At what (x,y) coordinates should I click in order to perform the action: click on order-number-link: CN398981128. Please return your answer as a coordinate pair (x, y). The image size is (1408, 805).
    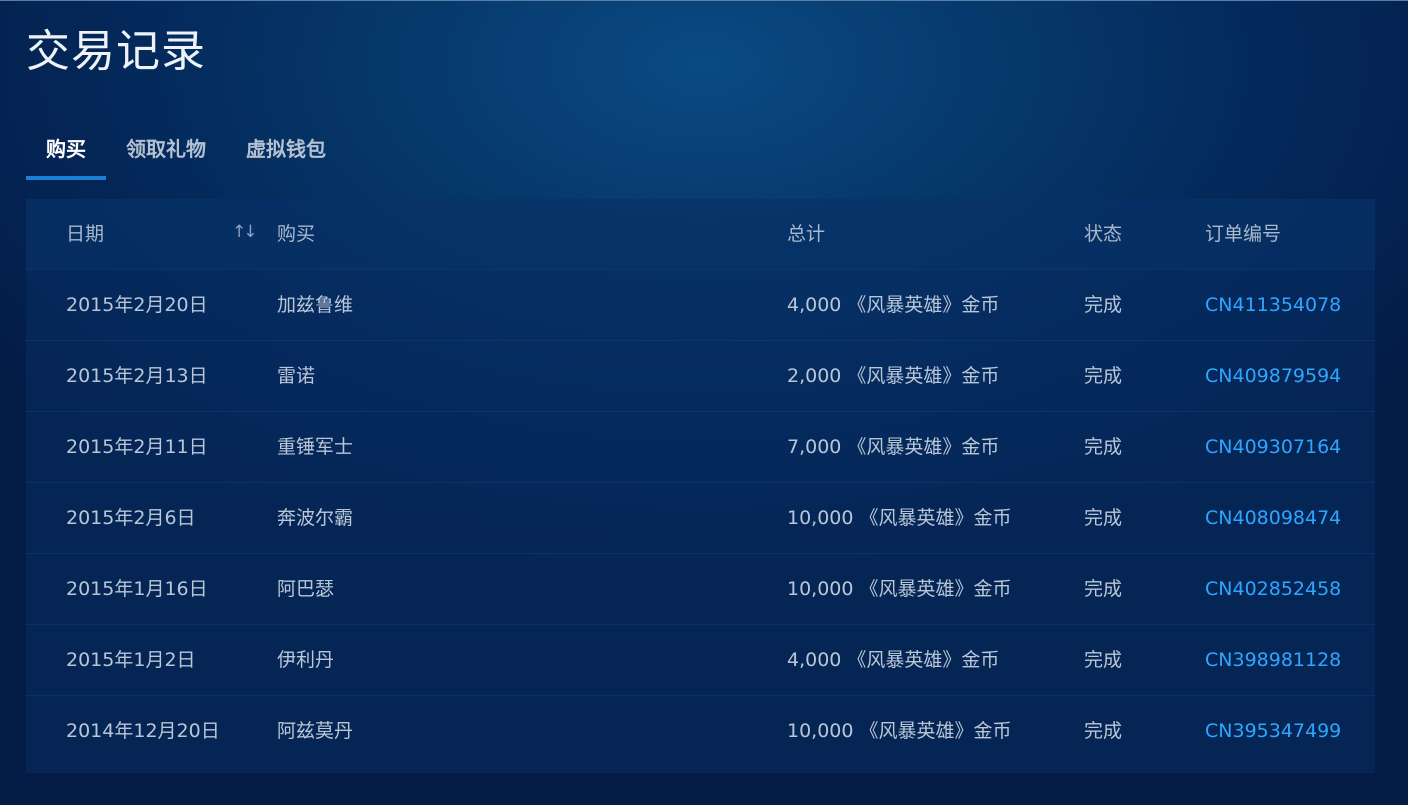
    Looking at the image, I should click on (1273, 660).